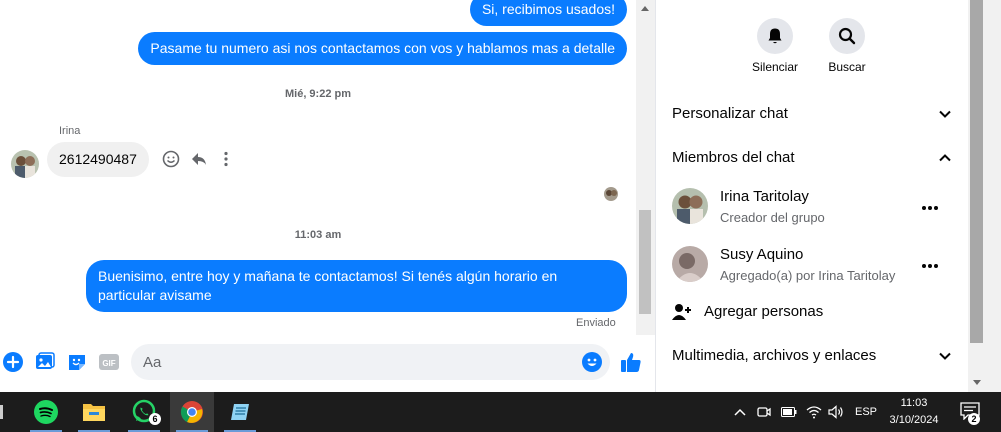 This screenshot has height=432, width=1001. What do you see at coordinates (808, 275) in the screenshot?
I see `member-role: Agregado(a) por Irina Taritolay` at bounding box center [808, 275].